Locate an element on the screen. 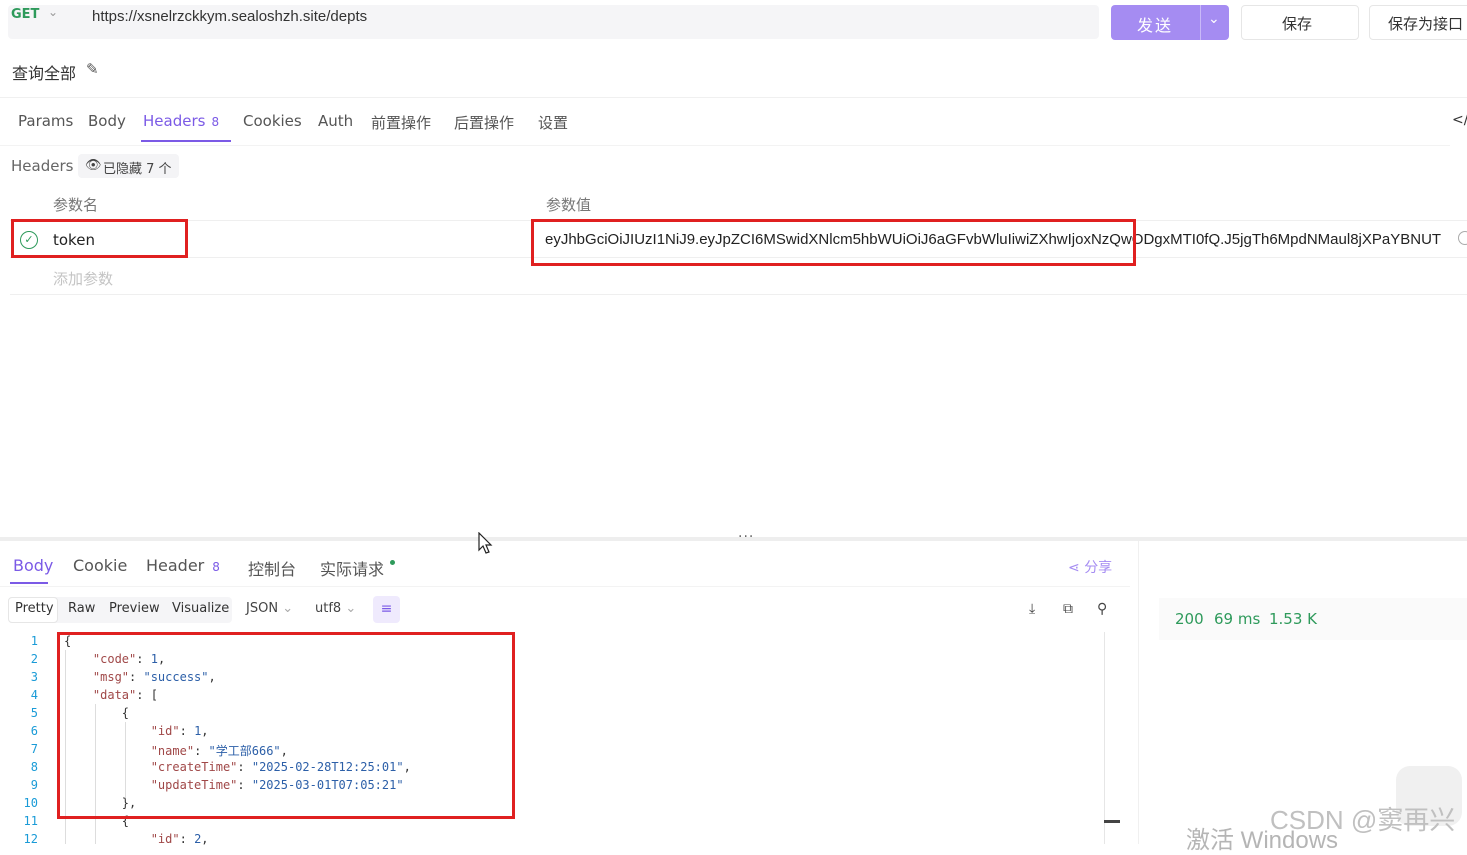 Image resolution: width=1467 pixels, height=855 pixels. tab-auth: Auth is located at coordinates (335, 121).